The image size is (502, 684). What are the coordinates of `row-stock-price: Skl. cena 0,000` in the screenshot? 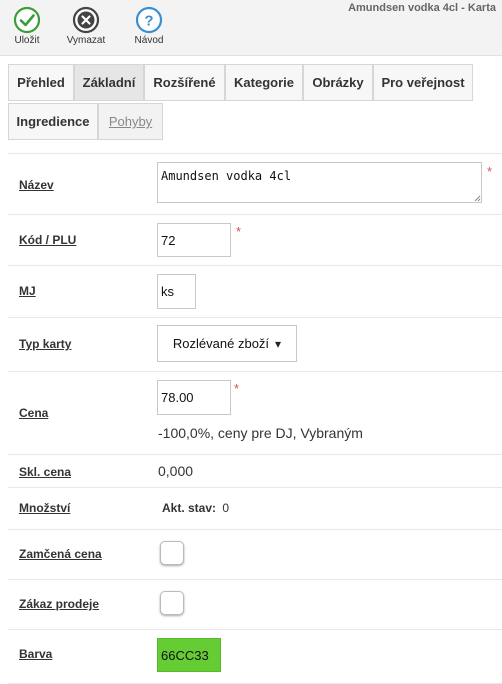 It's located at (255, 470).